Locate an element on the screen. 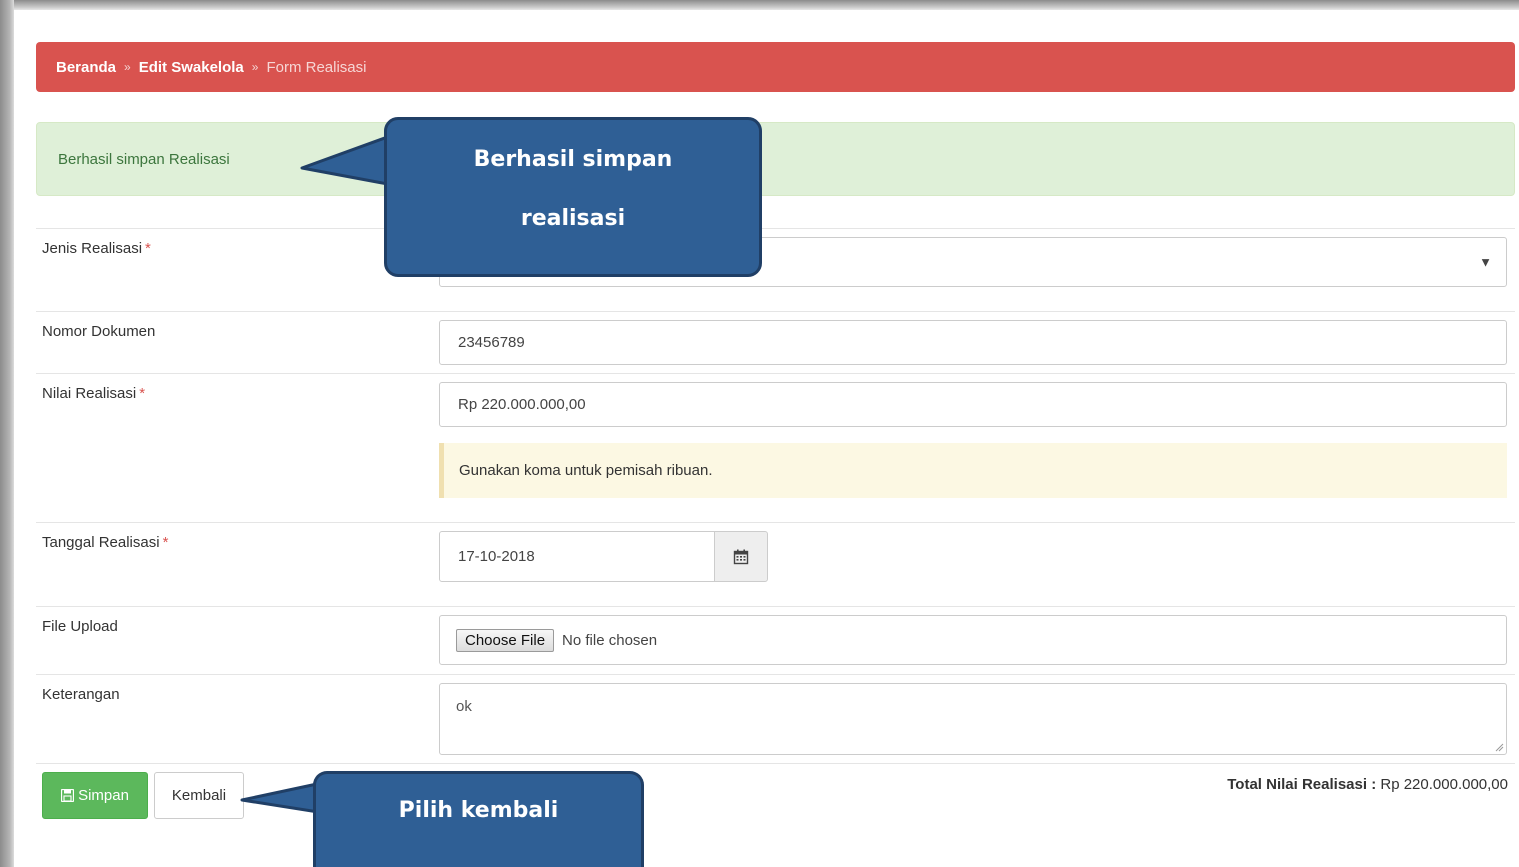 This screenshot has width=1519, height=867. nilai-realisasi-input: Rp 220.000.000,00 is located at coordinates (973, 404).